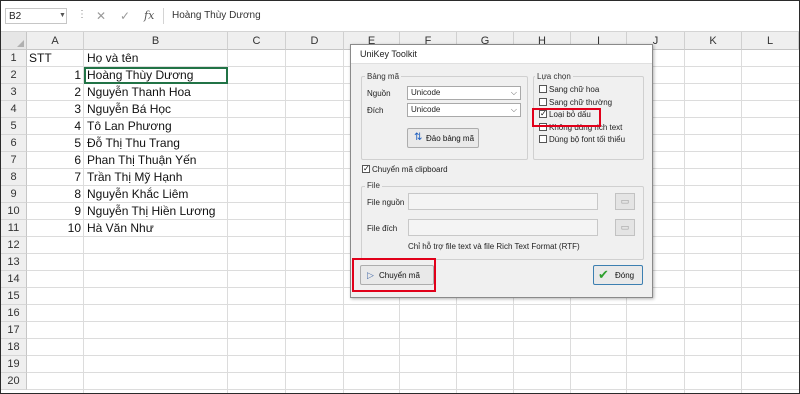 The width and height of the screenshot is (800, 394). Describe the element at coordinates (14, 92) in the screenshot. I see `row-header-3: 3` at that location.